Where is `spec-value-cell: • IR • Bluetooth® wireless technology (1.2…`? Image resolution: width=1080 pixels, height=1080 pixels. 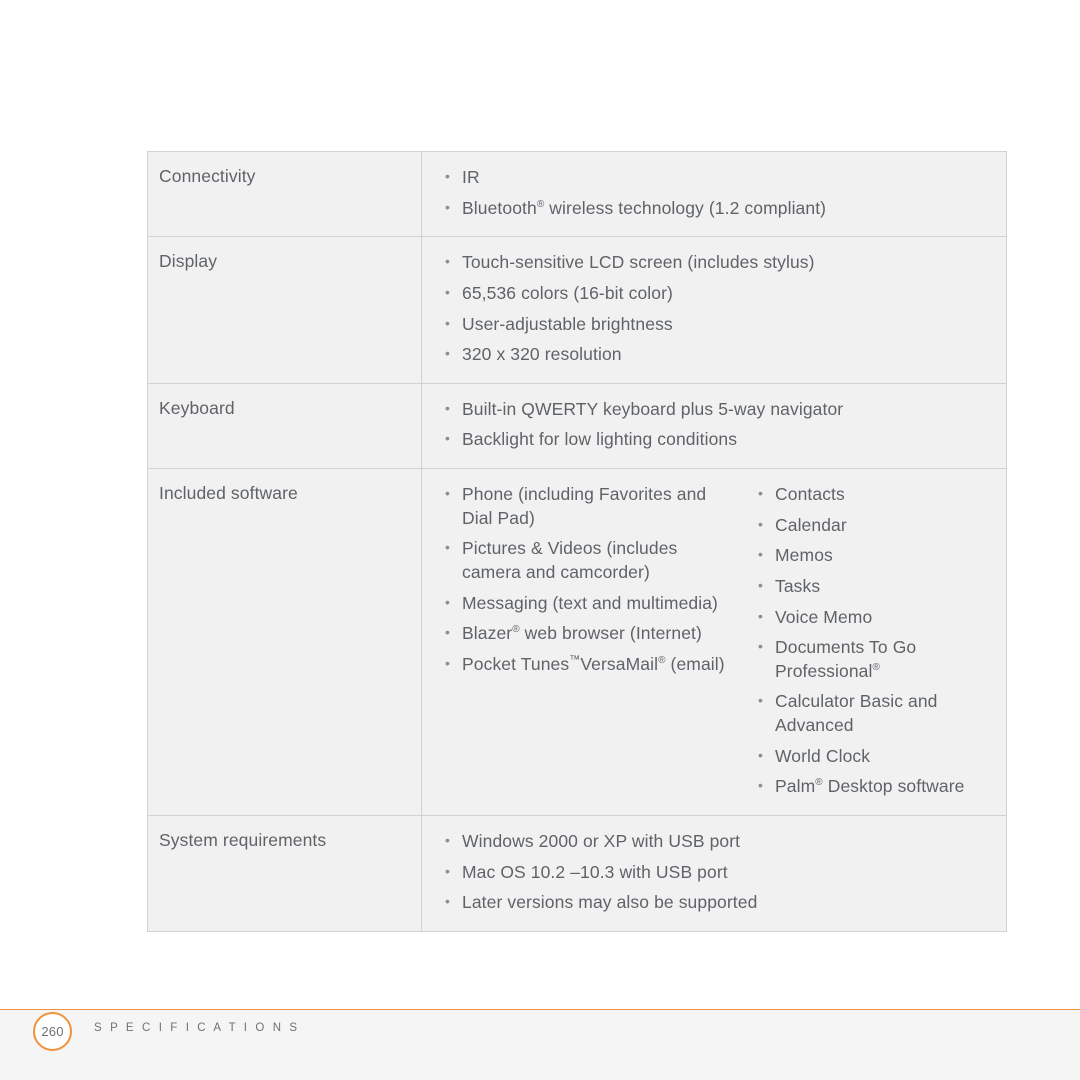 spec-value-cell: • IR • Bluetooth® wireless technology (1.2… is located at coordinates (714, 194).